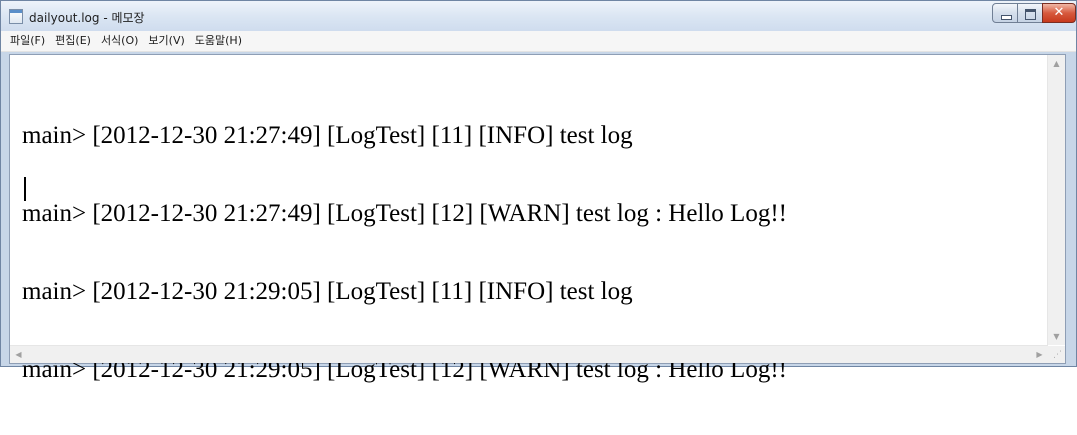 The width and height of the screenshot is (1077, 435). Describe the element at coordinates (16, 16) in the screenshot. I see `notepad-icon` at that location.